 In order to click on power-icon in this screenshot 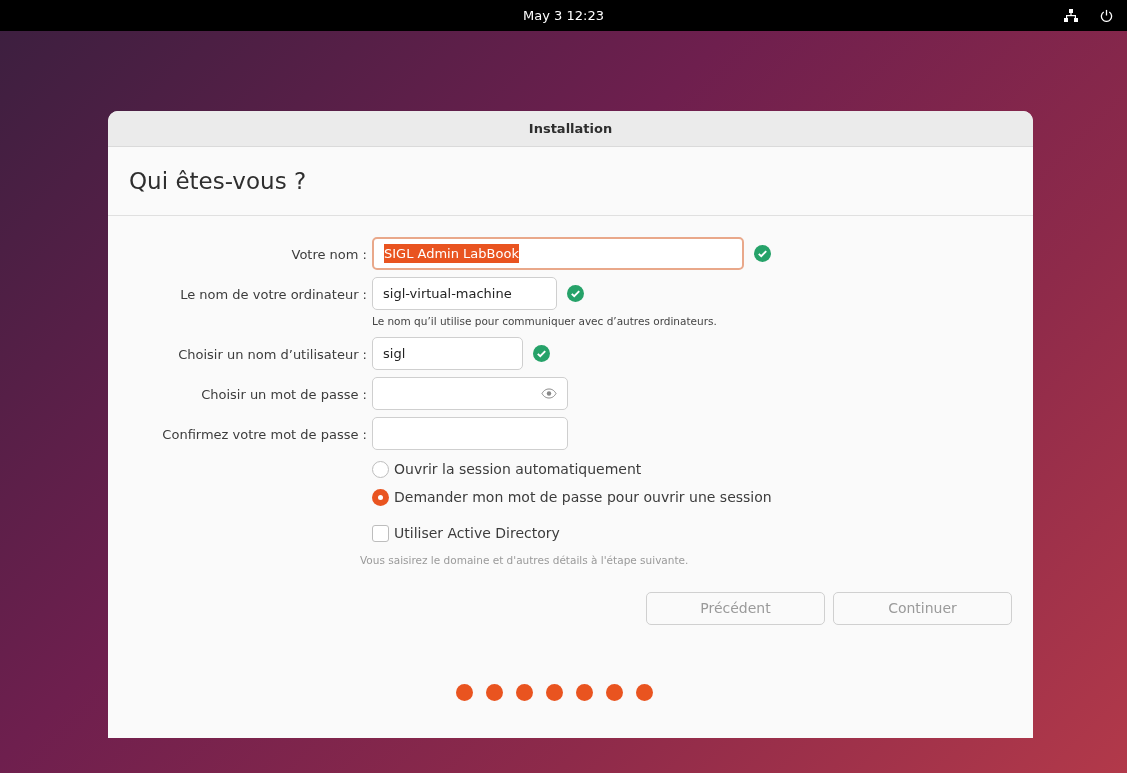, I will do `click(1106, 15)`.